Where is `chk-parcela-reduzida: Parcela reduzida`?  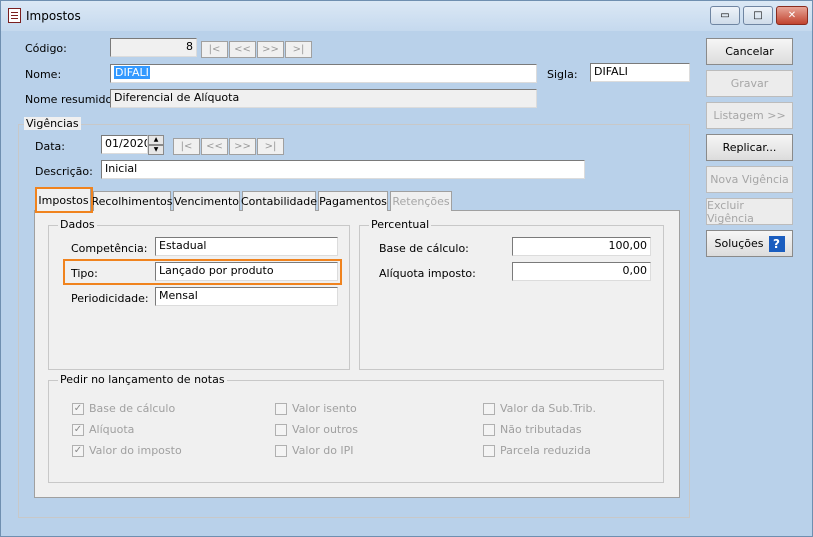 chk-parcela-reduzida: Parcela reduzida is located at coordinates (537, 450).